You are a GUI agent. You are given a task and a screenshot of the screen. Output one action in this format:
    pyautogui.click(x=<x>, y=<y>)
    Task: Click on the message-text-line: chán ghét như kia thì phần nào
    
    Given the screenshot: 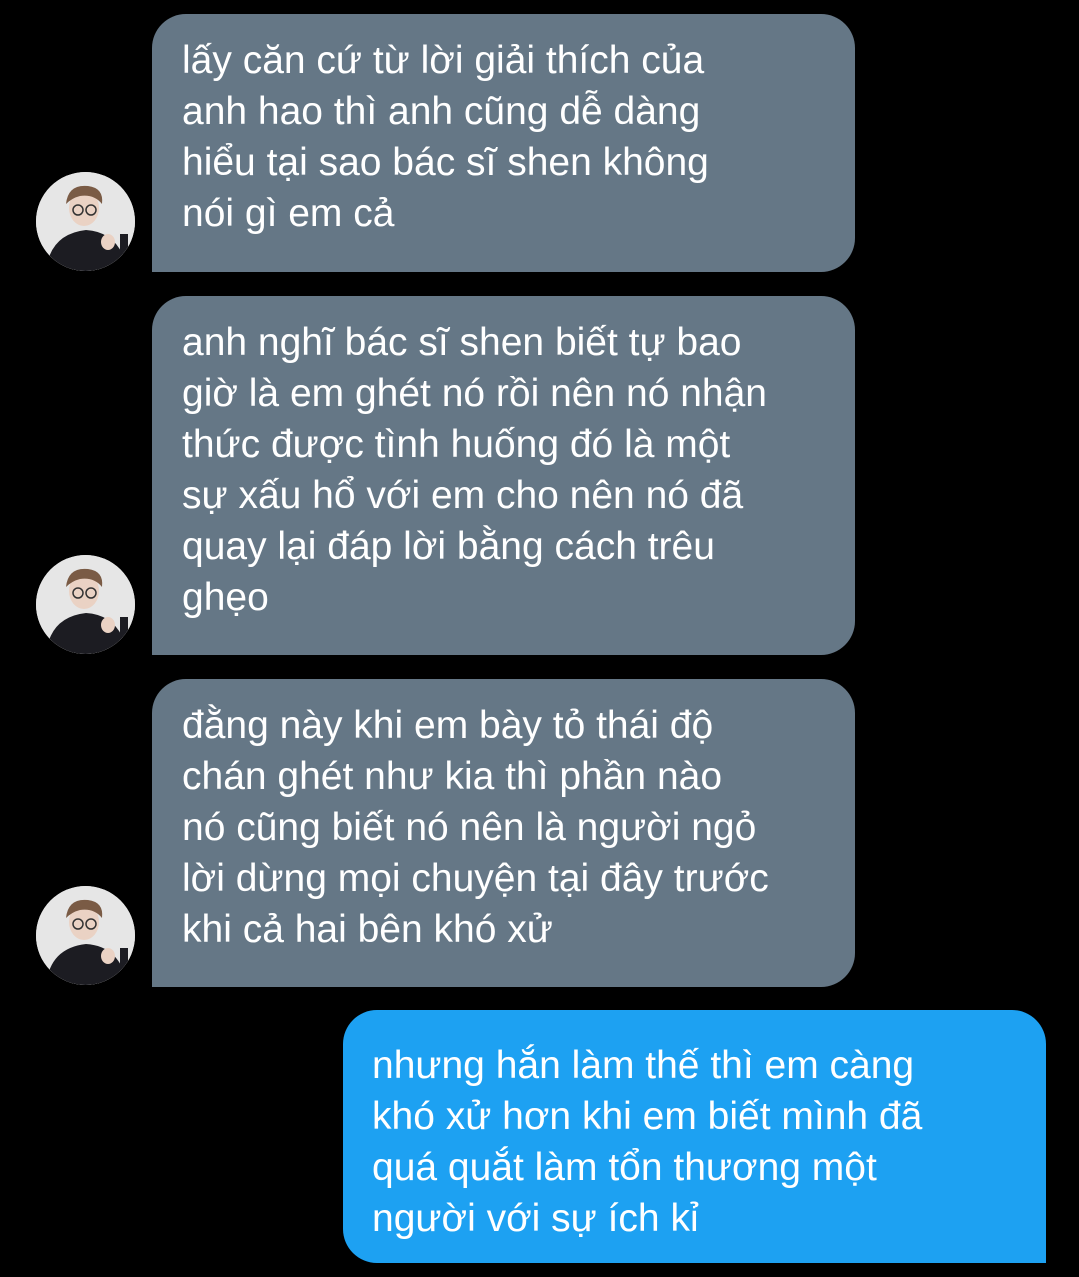 What is the action you would take?
    pyautogui.click(x=452, y=776)
    